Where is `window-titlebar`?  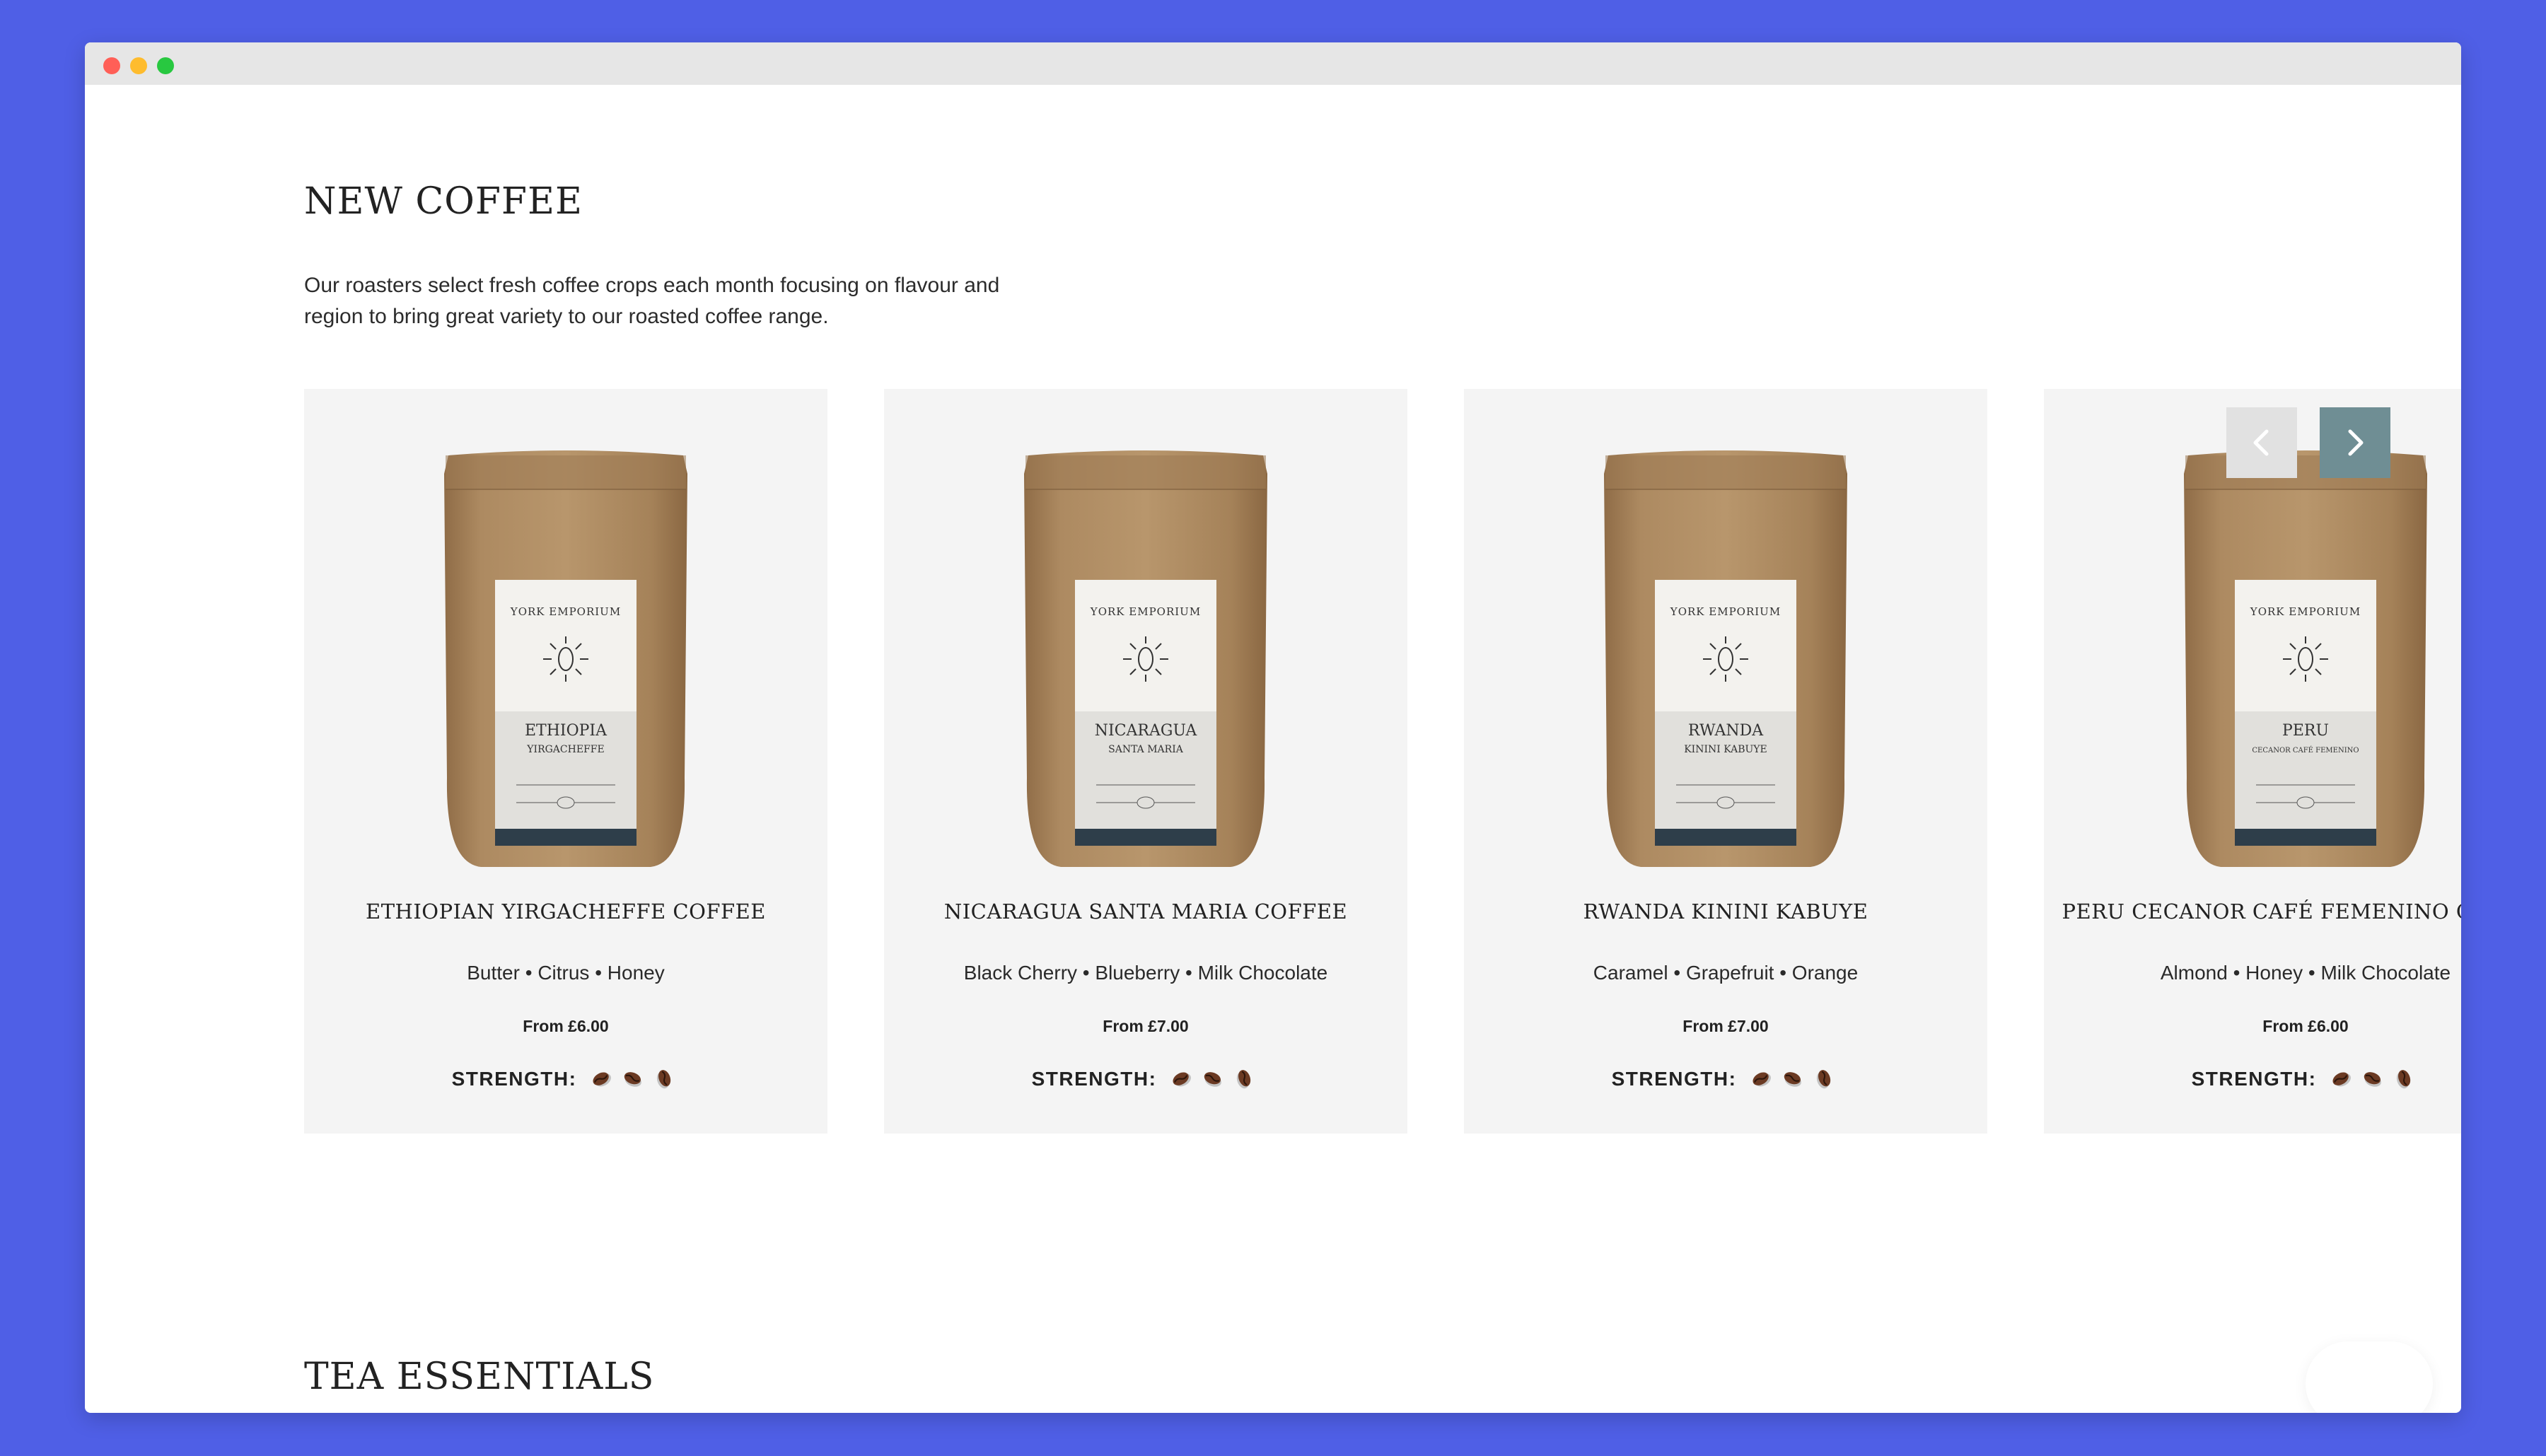 window-titlebar is located at coordinates (1273, 64).